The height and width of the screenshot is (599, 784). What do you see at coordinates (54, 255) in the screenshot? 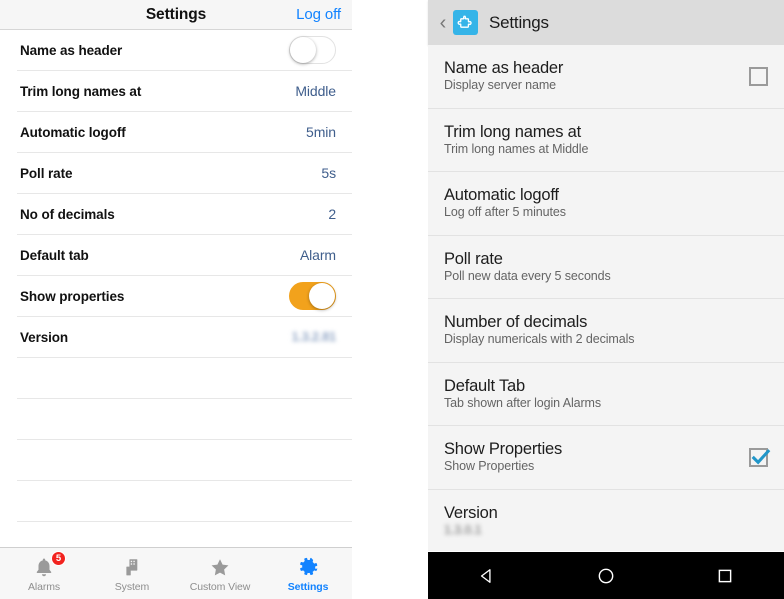
I see `ios-row-label: Default tab` at bounding box center [54, 255].